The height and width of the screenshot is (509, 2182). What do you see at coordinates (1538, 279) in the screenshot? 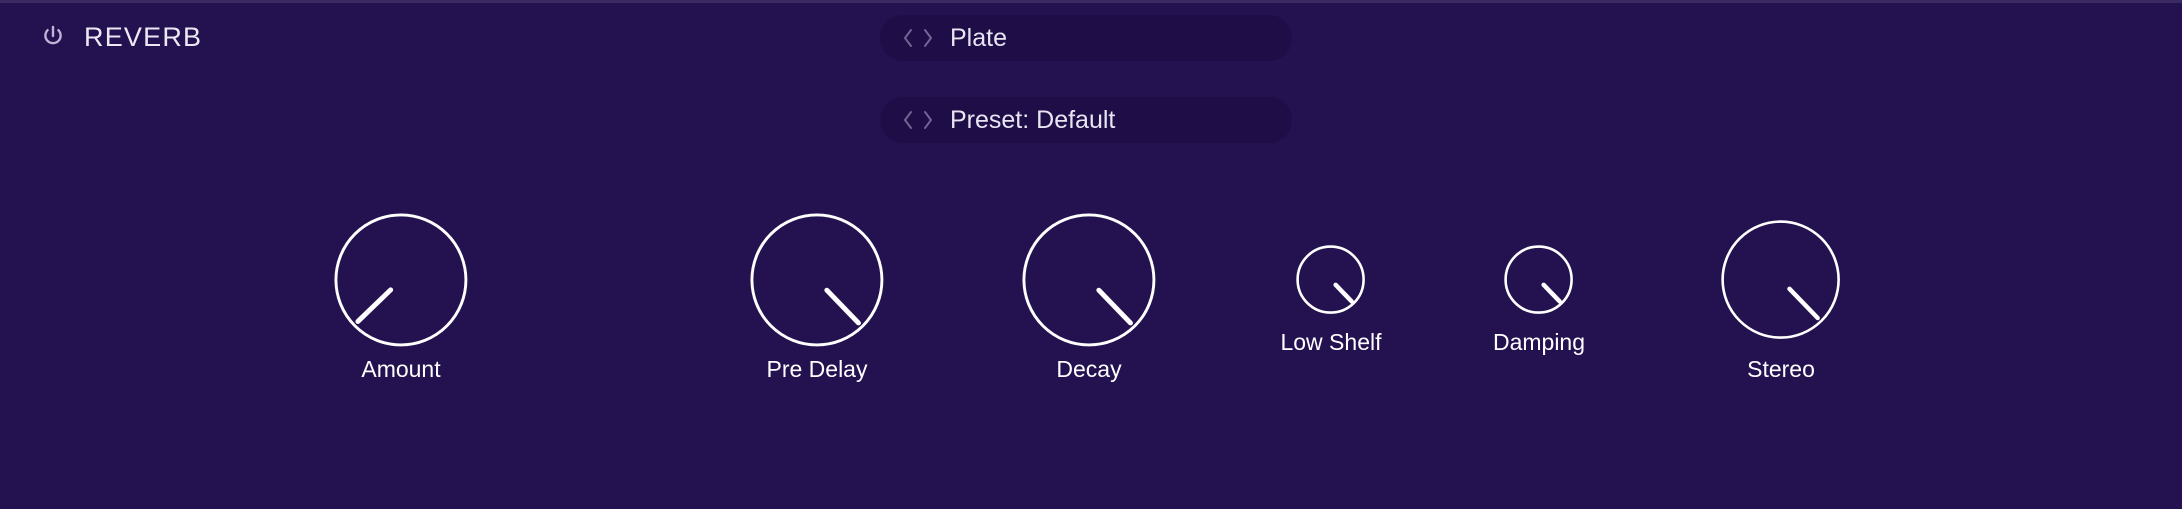
I see `knob-dial-damping` at bounding box center [1538, 279].